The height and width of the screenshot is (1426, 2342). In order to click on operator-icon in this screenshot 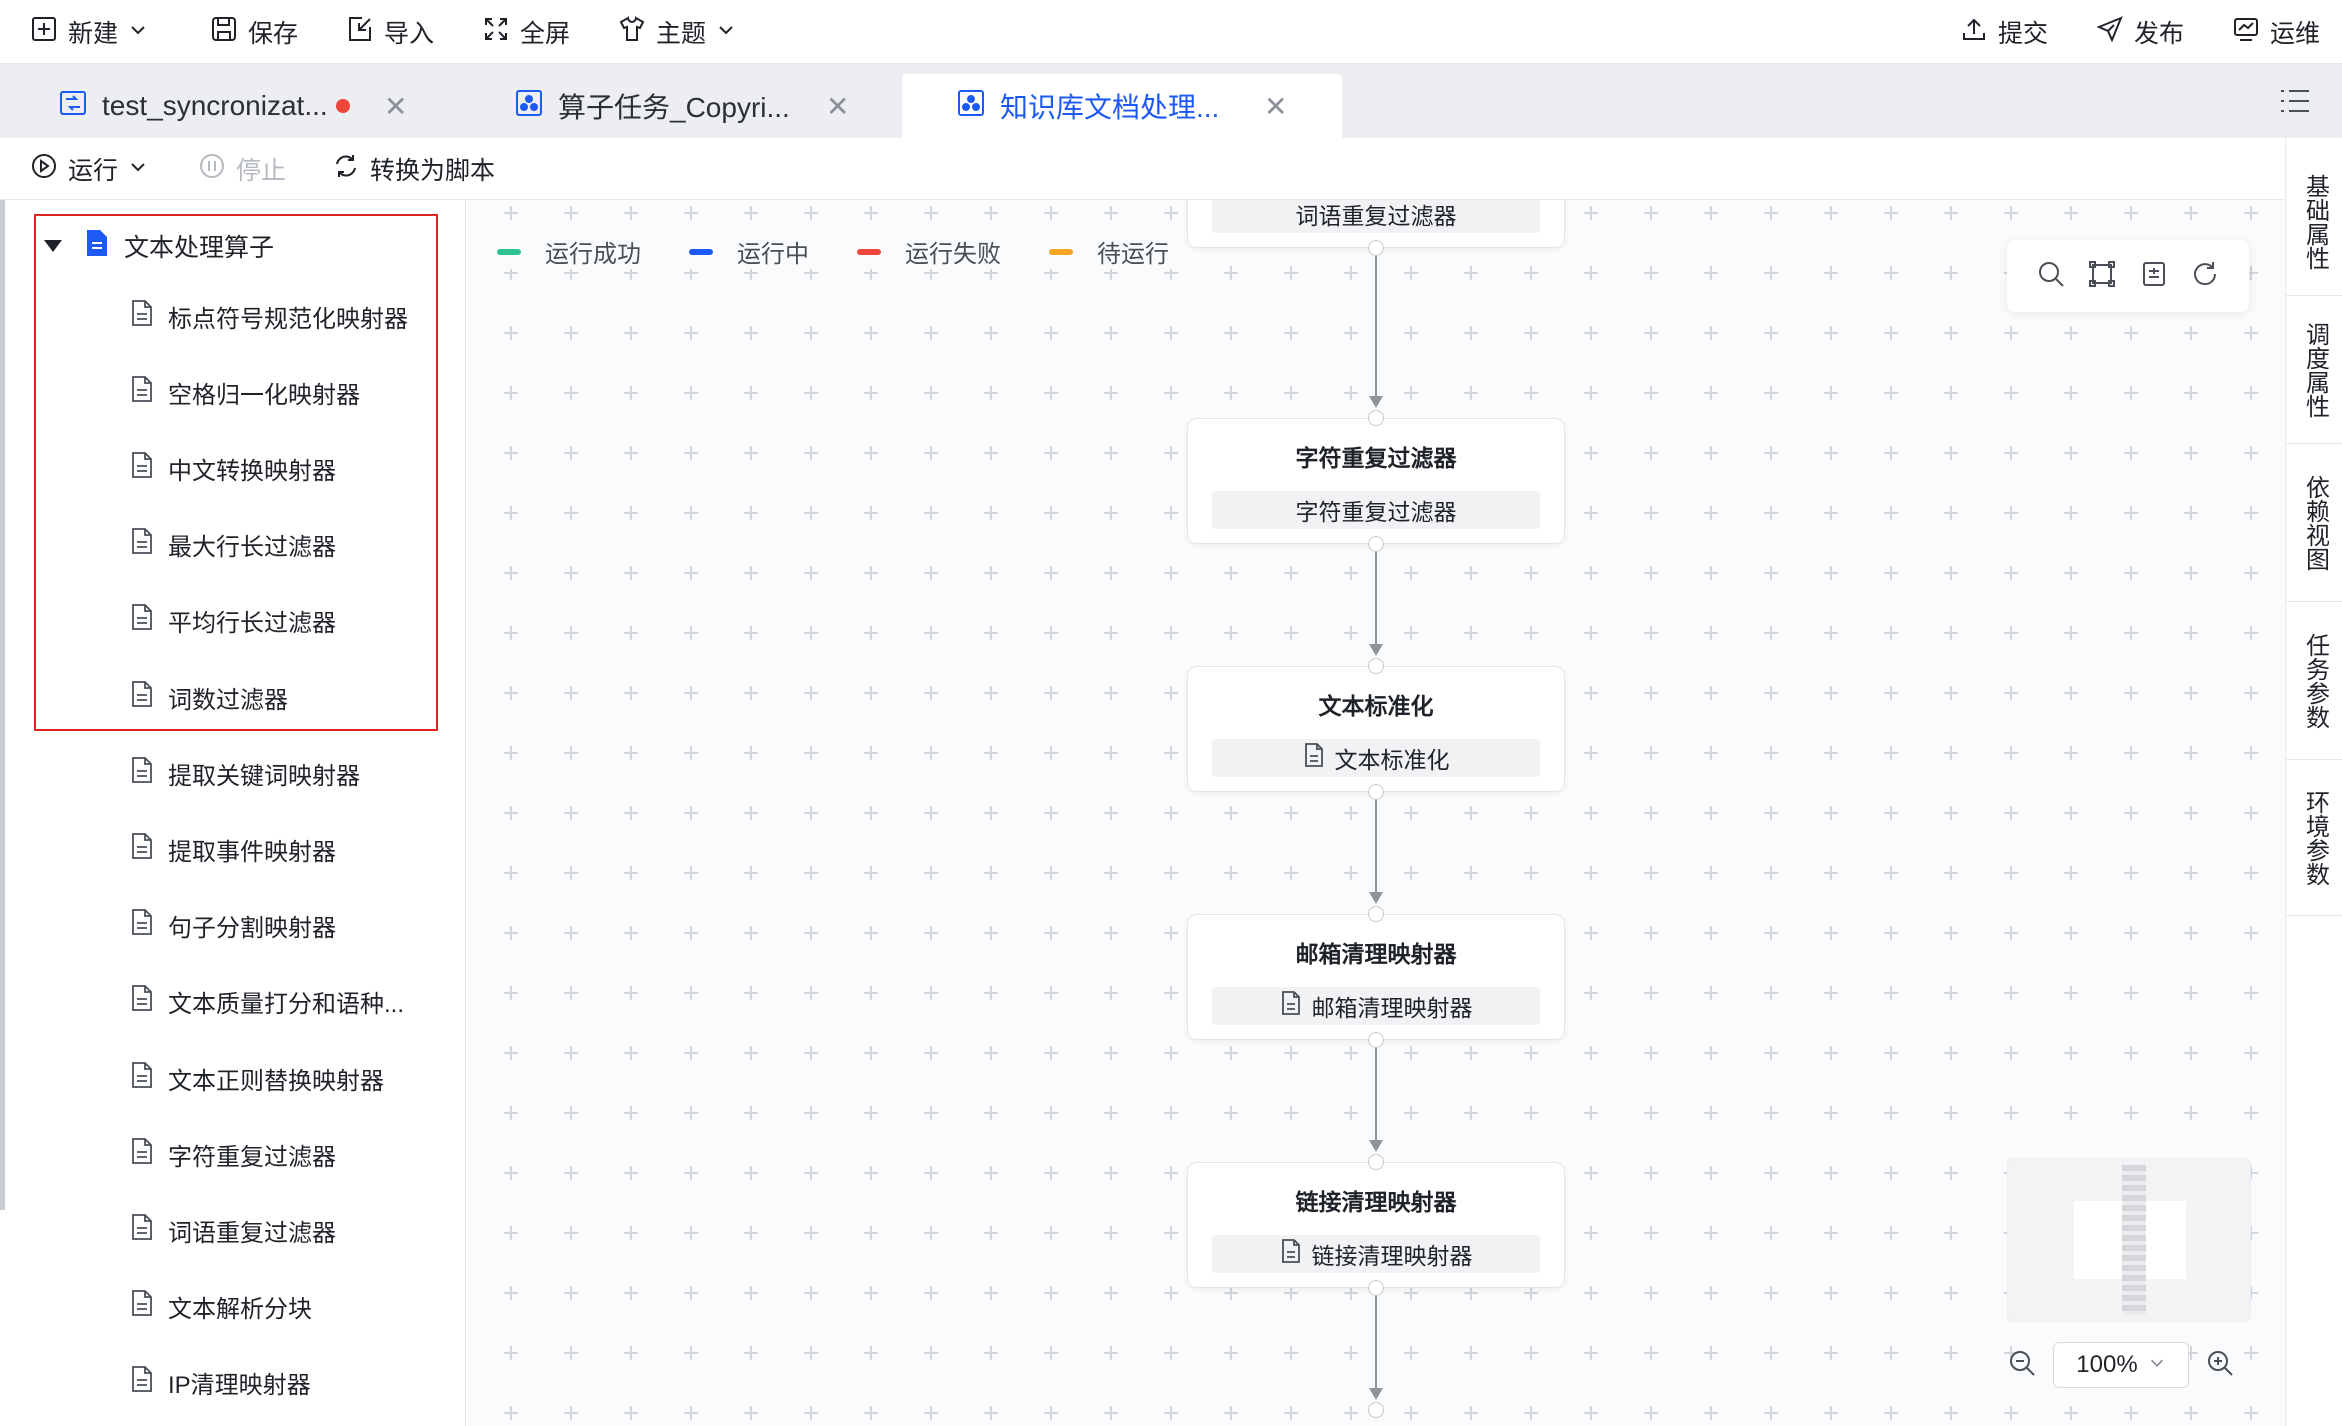, I will do `click(536, 106)`.